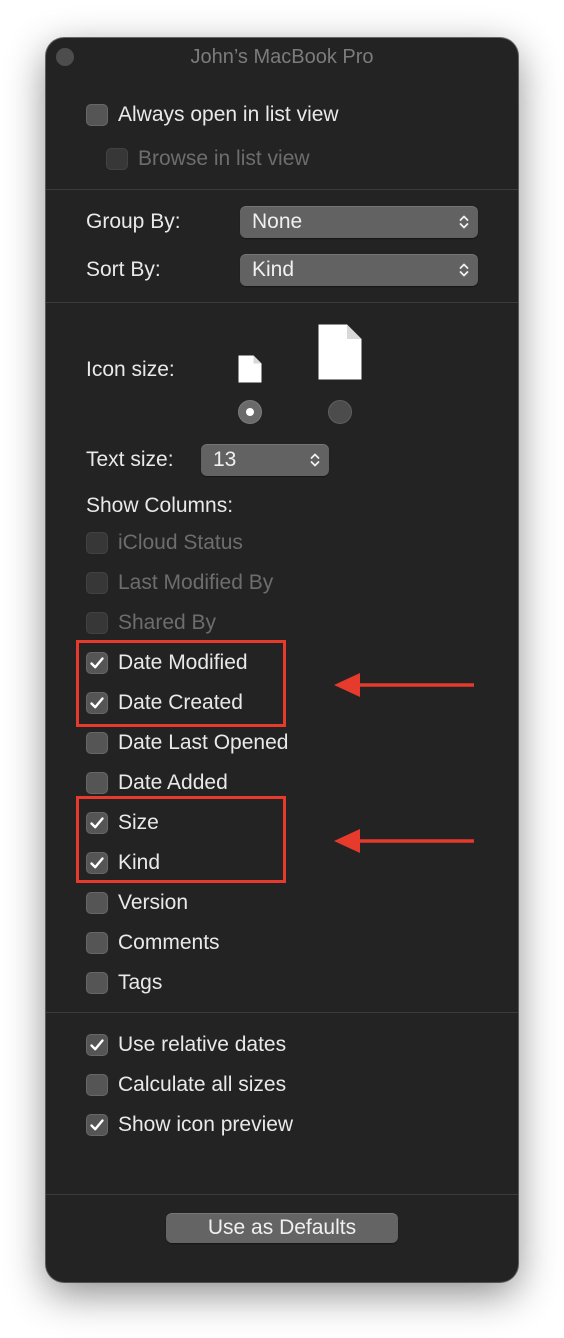 The height and width of the screenshot is (1338, 564). What do you see at coordinates (123, 269) in the screenshot?
I see `sort-by-label: Sort By:` at bounding box center [123, 269].